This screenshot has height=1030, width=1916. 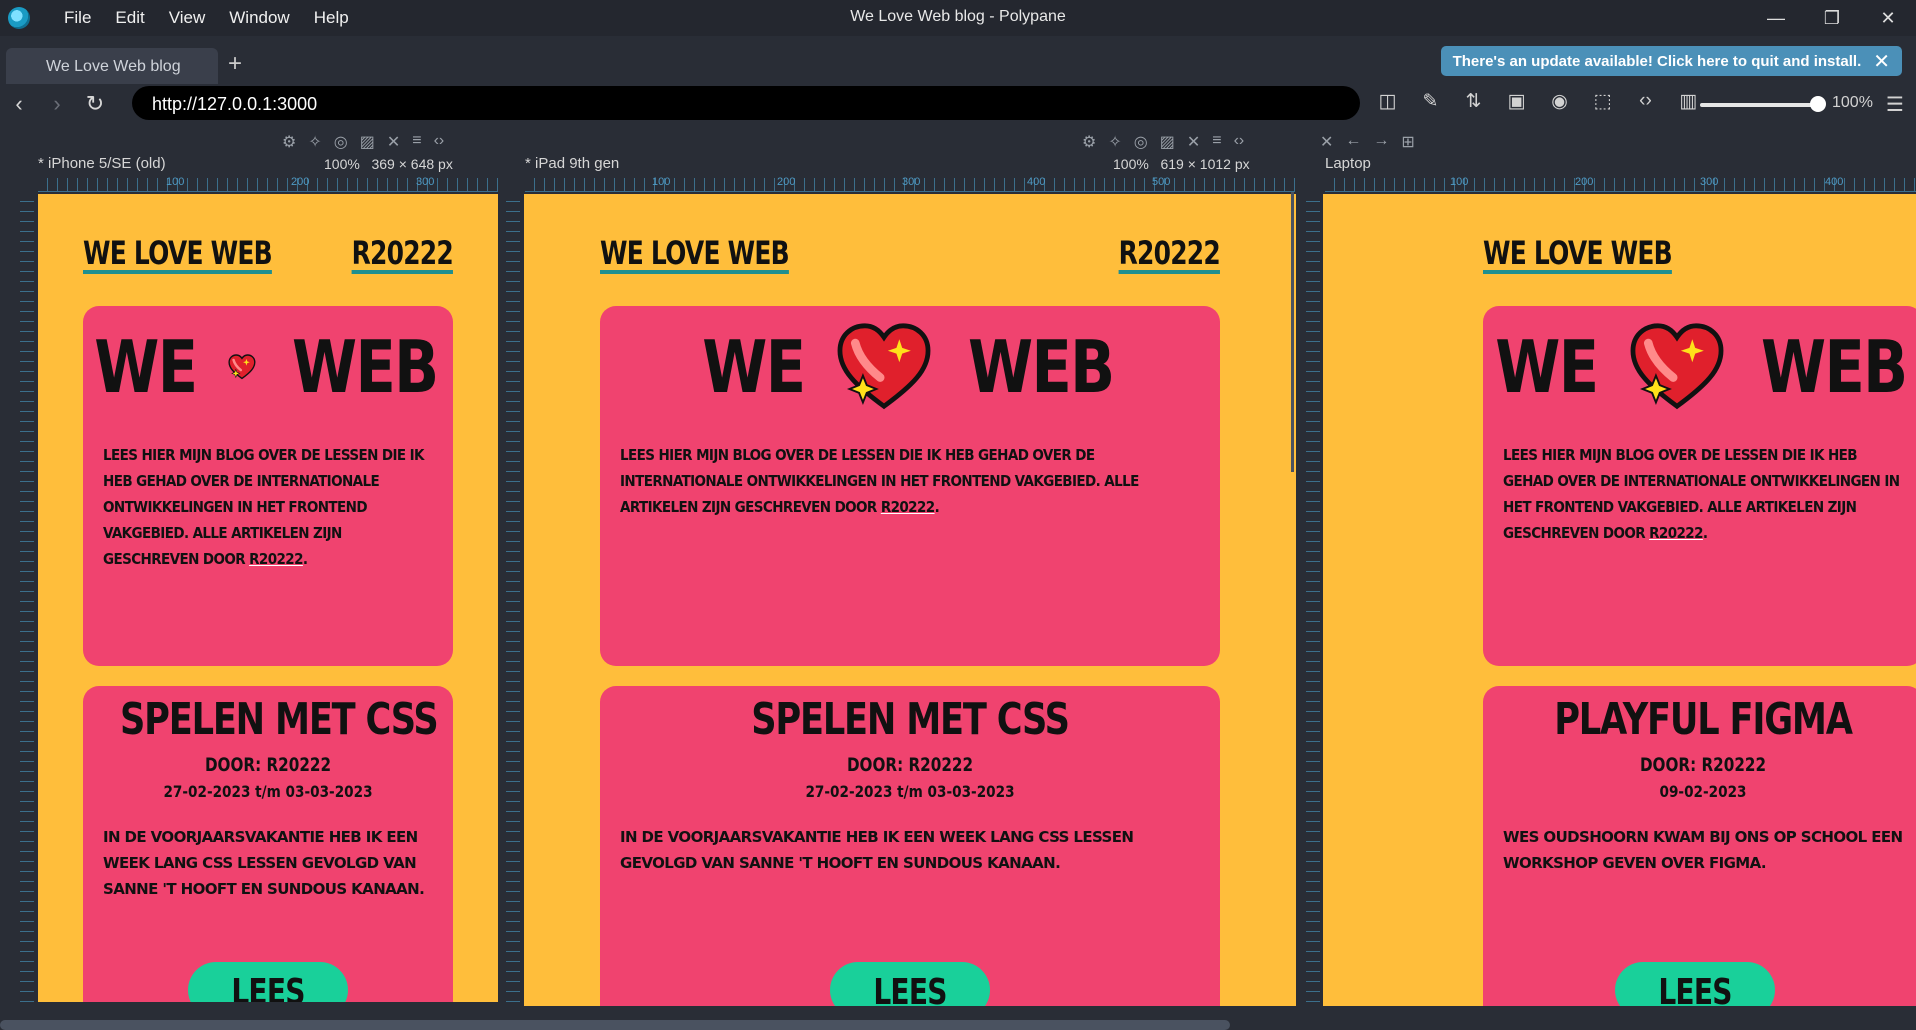 I want to click on tab-we-love-web: We Love Web blog, so click(x=112, y=66).